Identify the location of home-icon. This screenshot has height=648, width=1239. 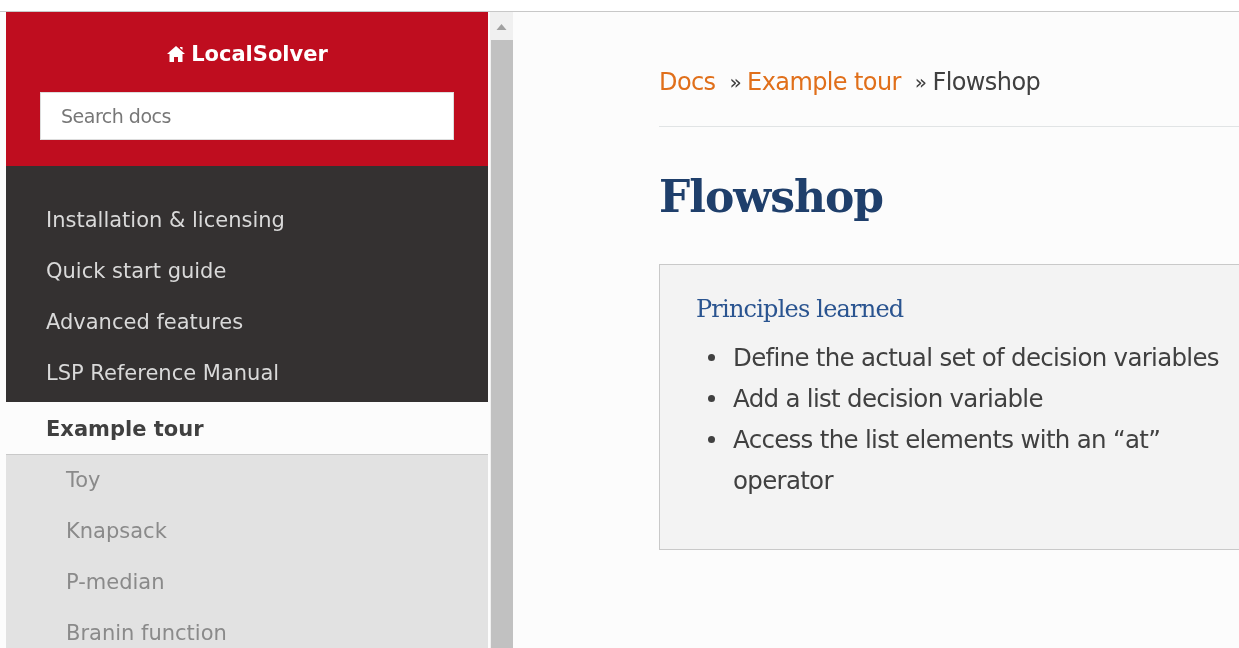
(176, 54).